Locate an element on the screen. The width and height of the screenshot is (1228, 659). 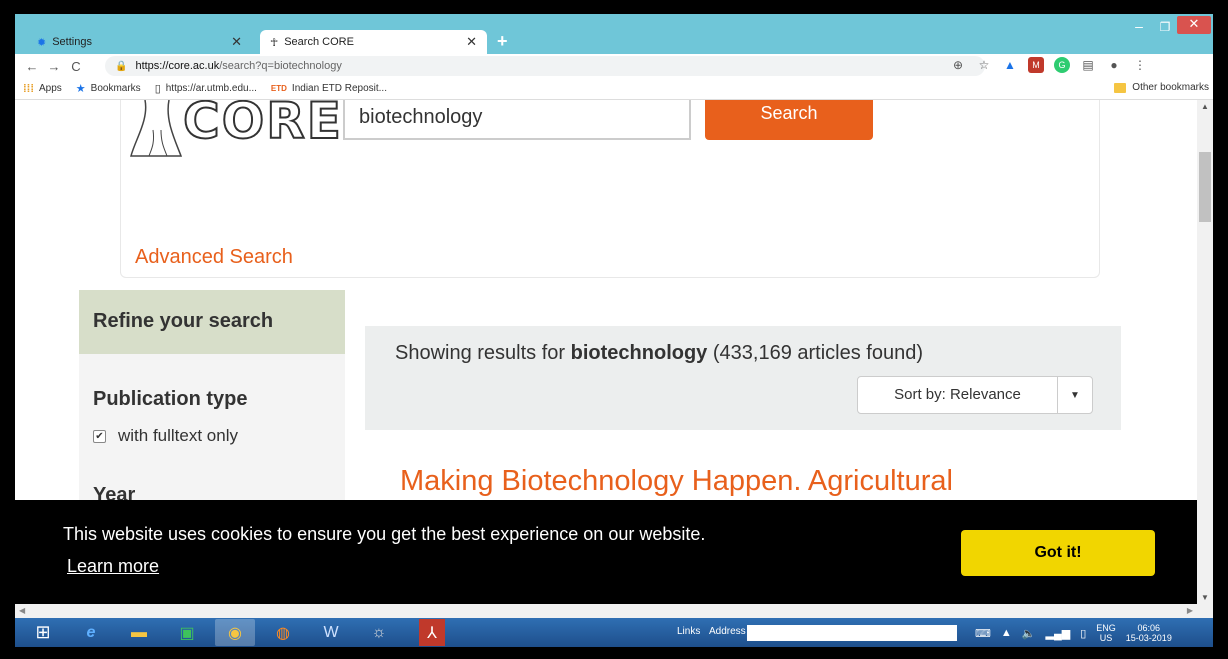
file-explorer-icon: ▬ is located at coordinates (139, 632).